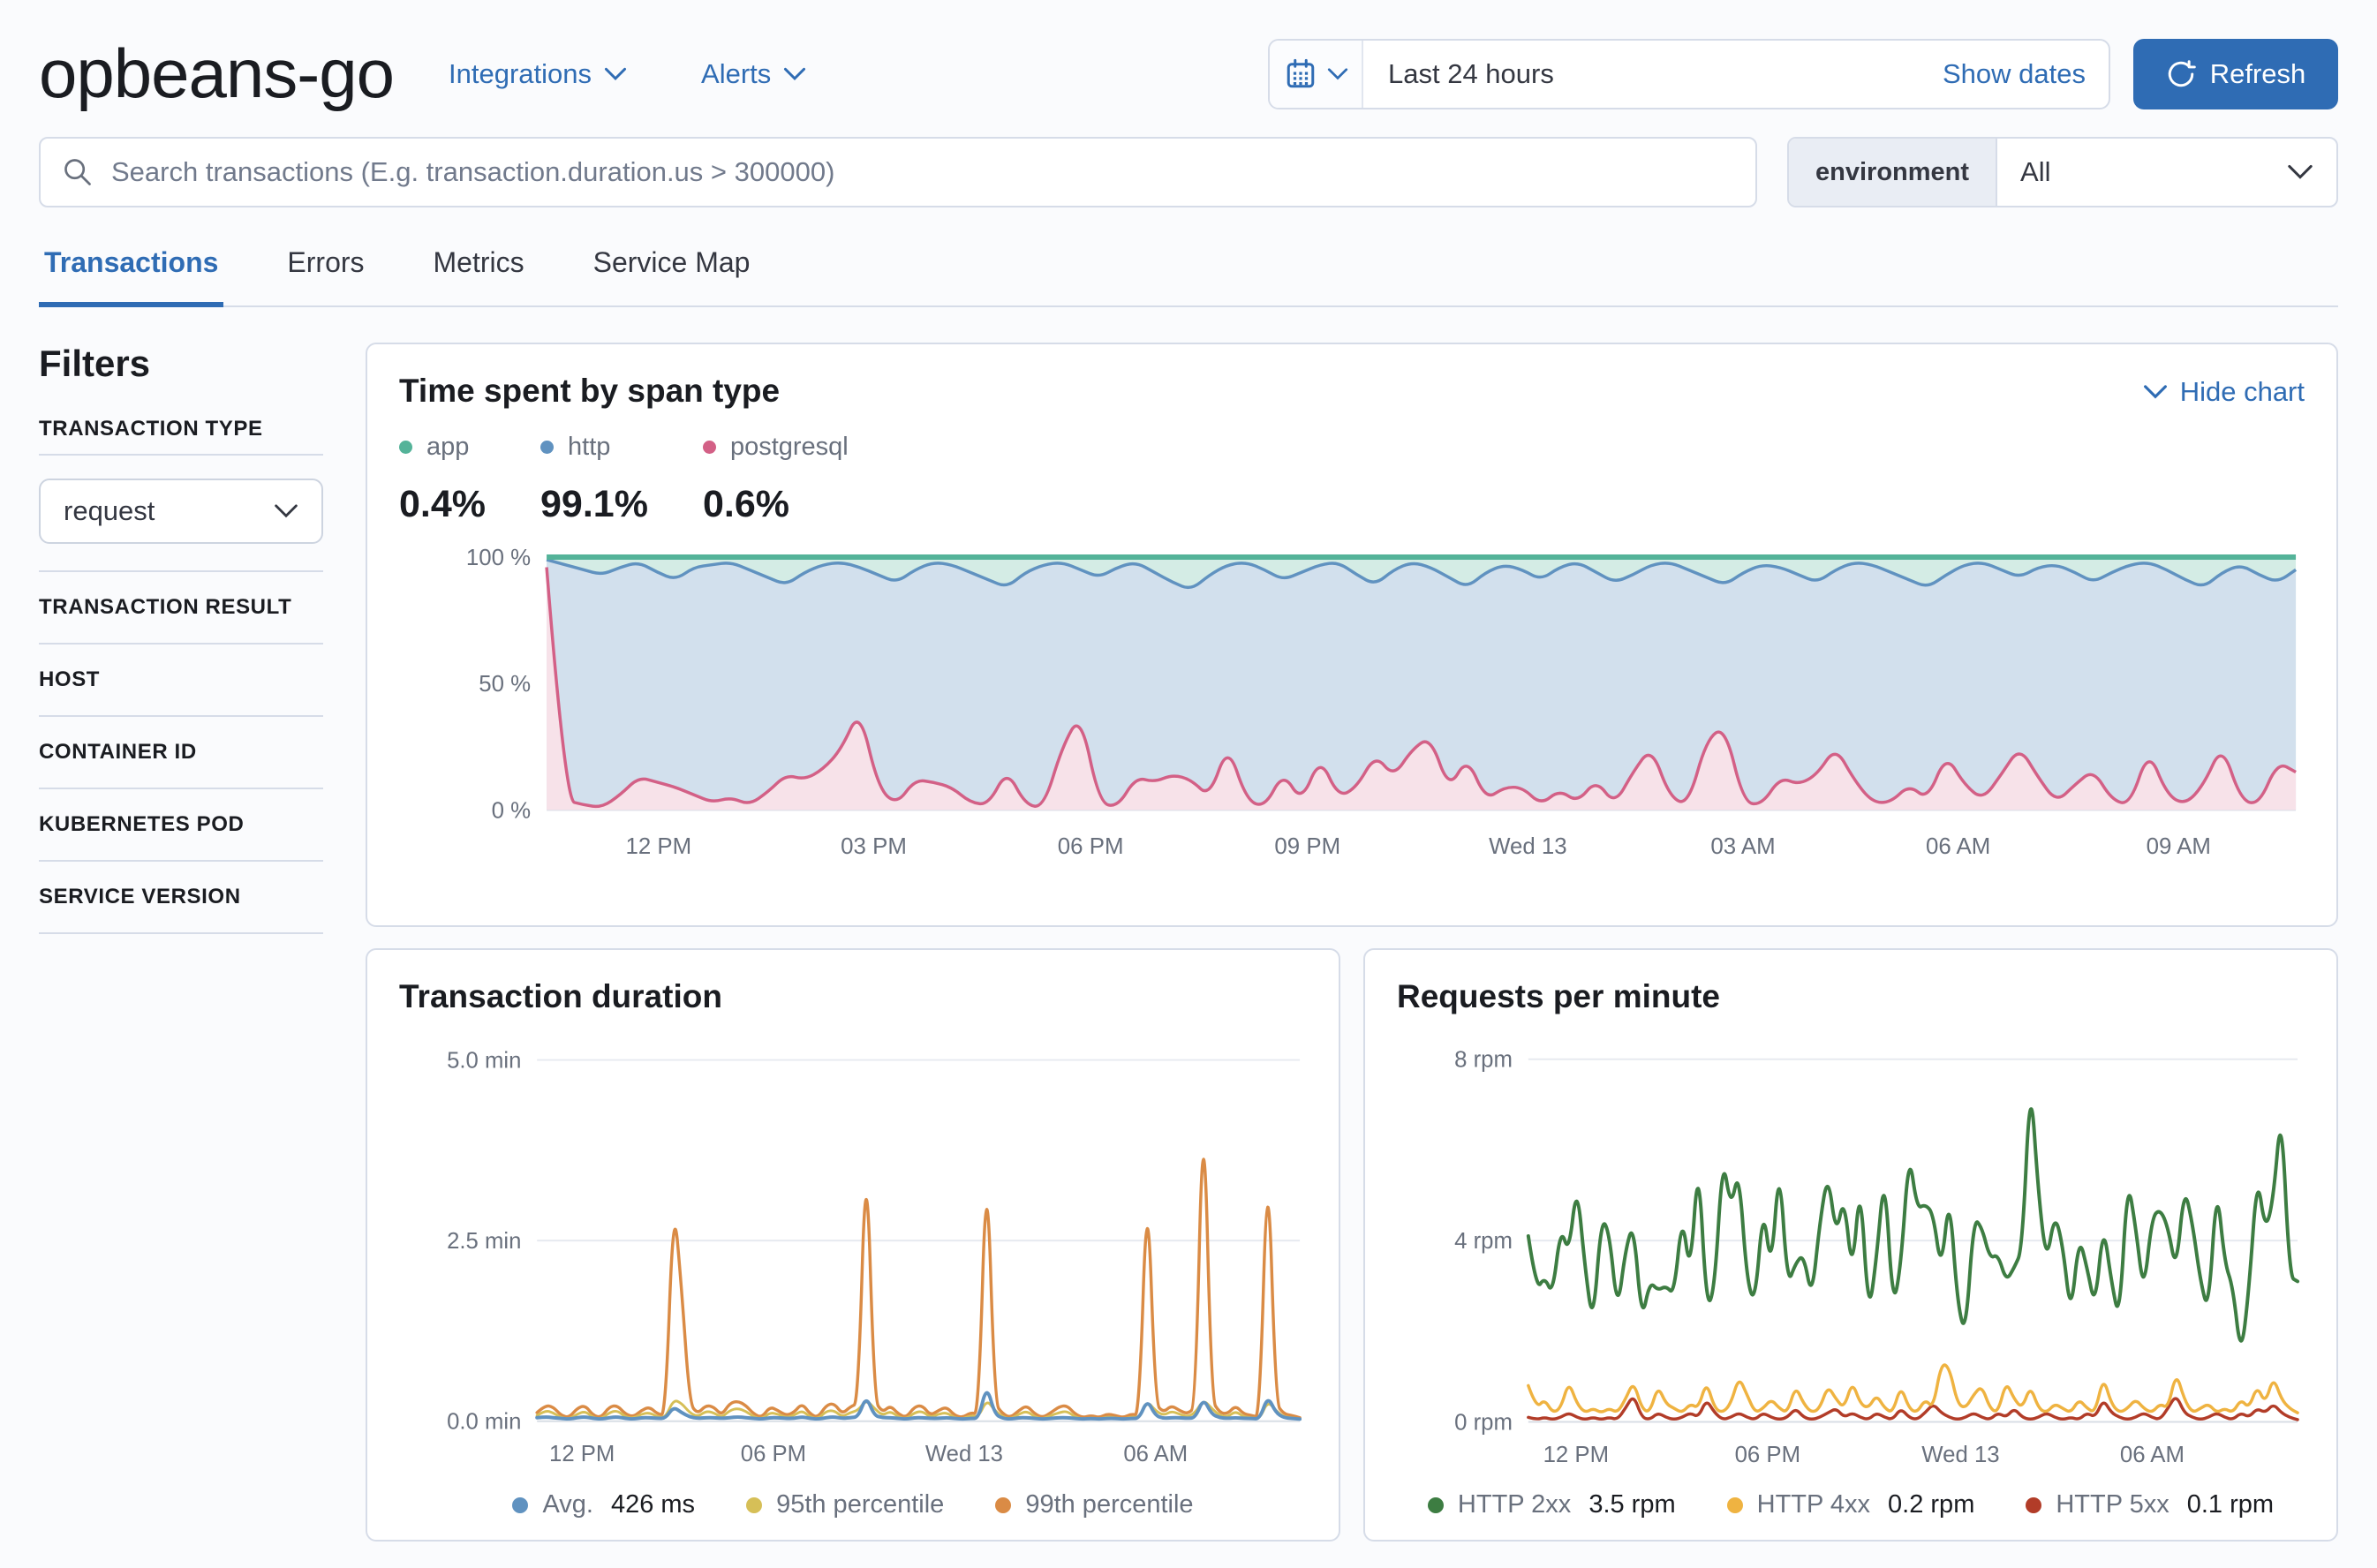 The height and width of the screenshot is (1568, 2377). I want to click on legend-dot-http-4xx, so click(1734, 1504).